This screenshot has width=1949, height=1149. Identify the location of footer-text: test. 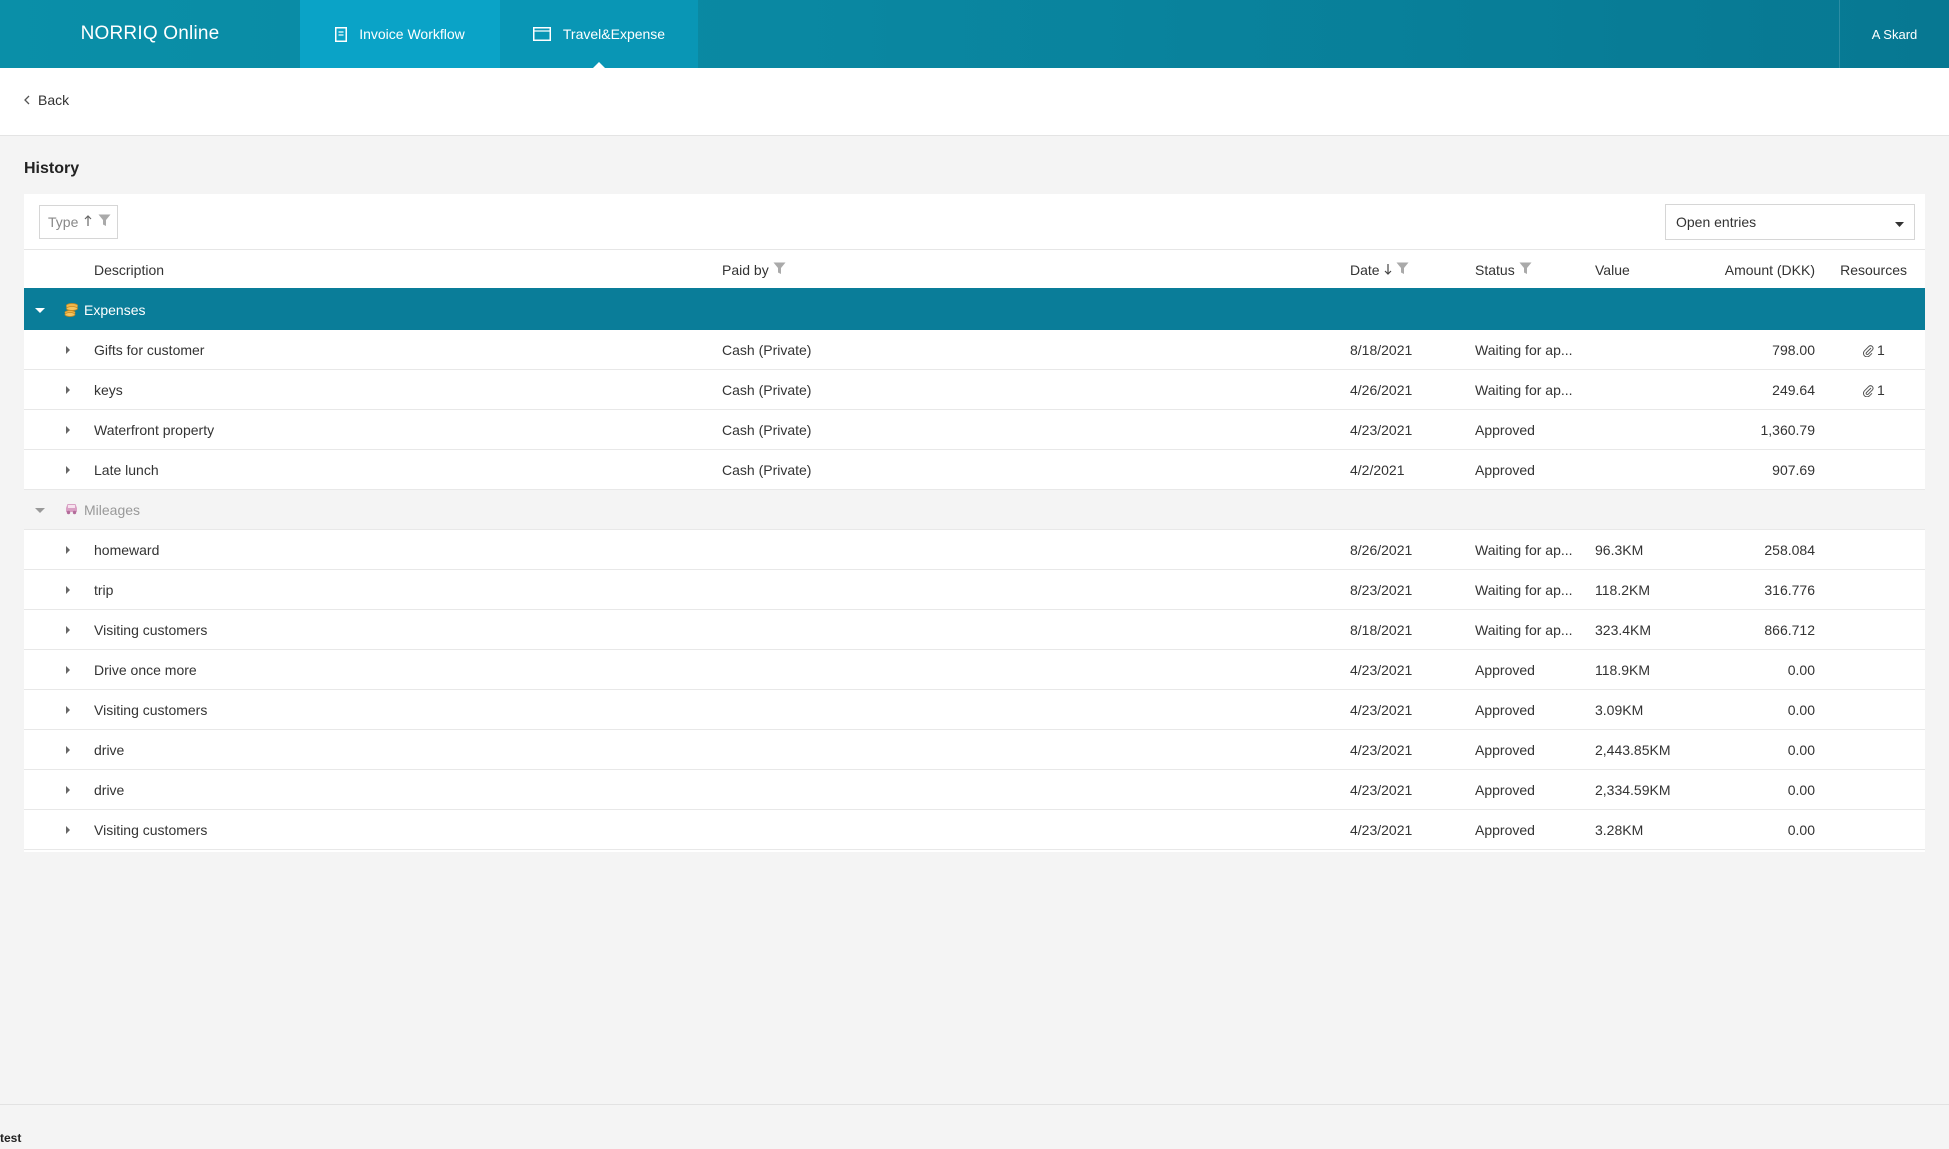
(11, 1138).